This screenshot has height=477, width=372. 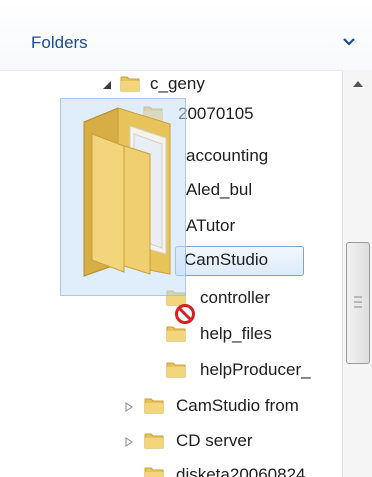 I want to click on tree-item-label: CamStudio from, so click(x=237, y=405).